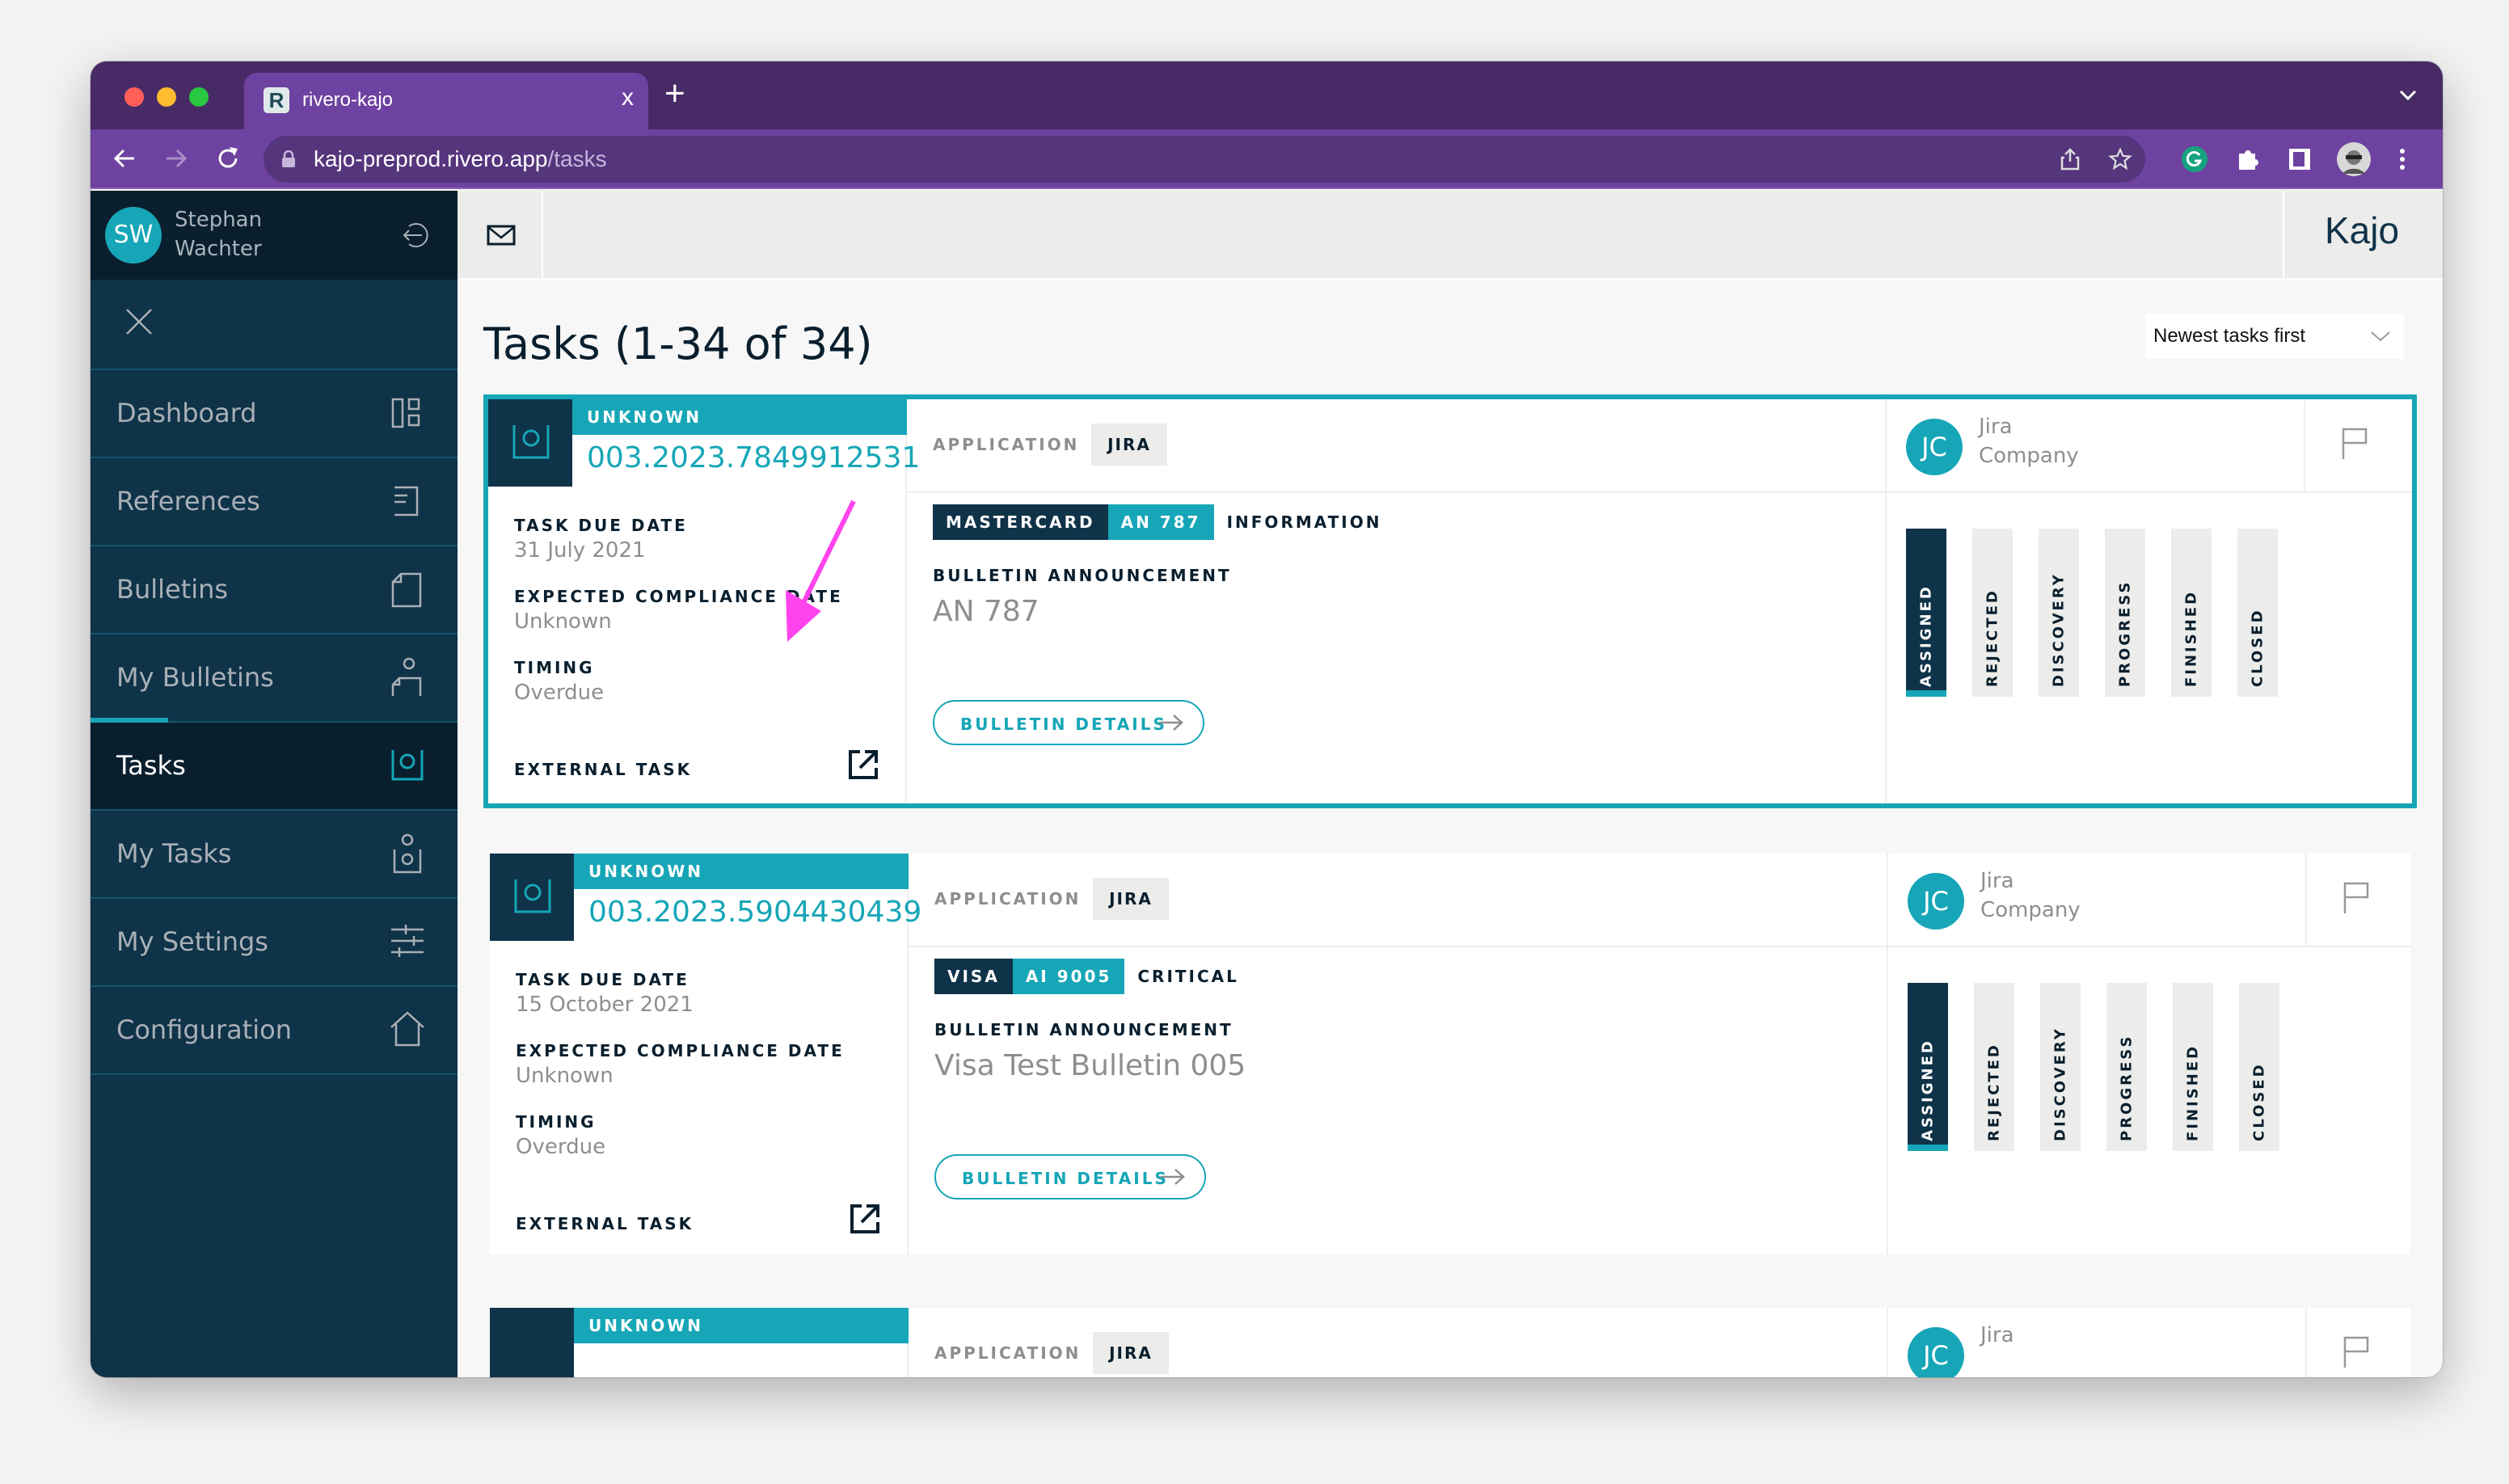 Image resolution: width=2509 pixels, height=1484 pixels. I want to click on active-indicator, so click(129, 720).